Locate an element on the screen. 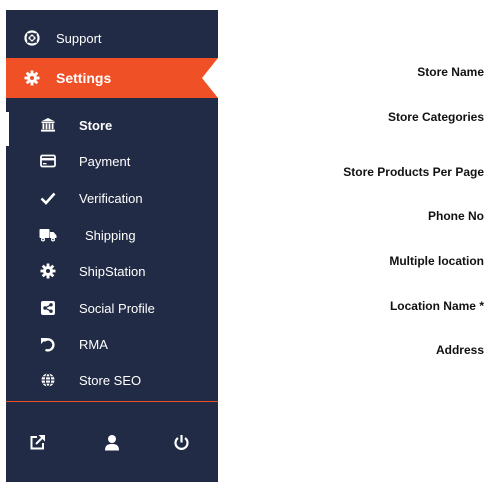 The height and width of the screenshot is (482, 486). logout-button is located at coordinates (181, 445).